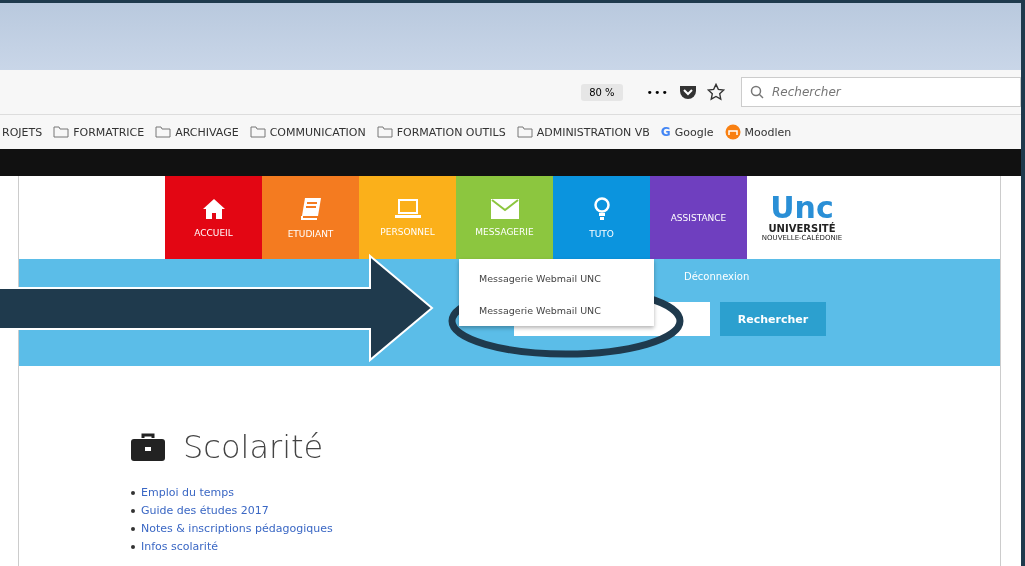  Describe the element at coordinates (237, 528) in the screenshot. I see `section-link: Notes & inscriptions pédagogiques` at that location.